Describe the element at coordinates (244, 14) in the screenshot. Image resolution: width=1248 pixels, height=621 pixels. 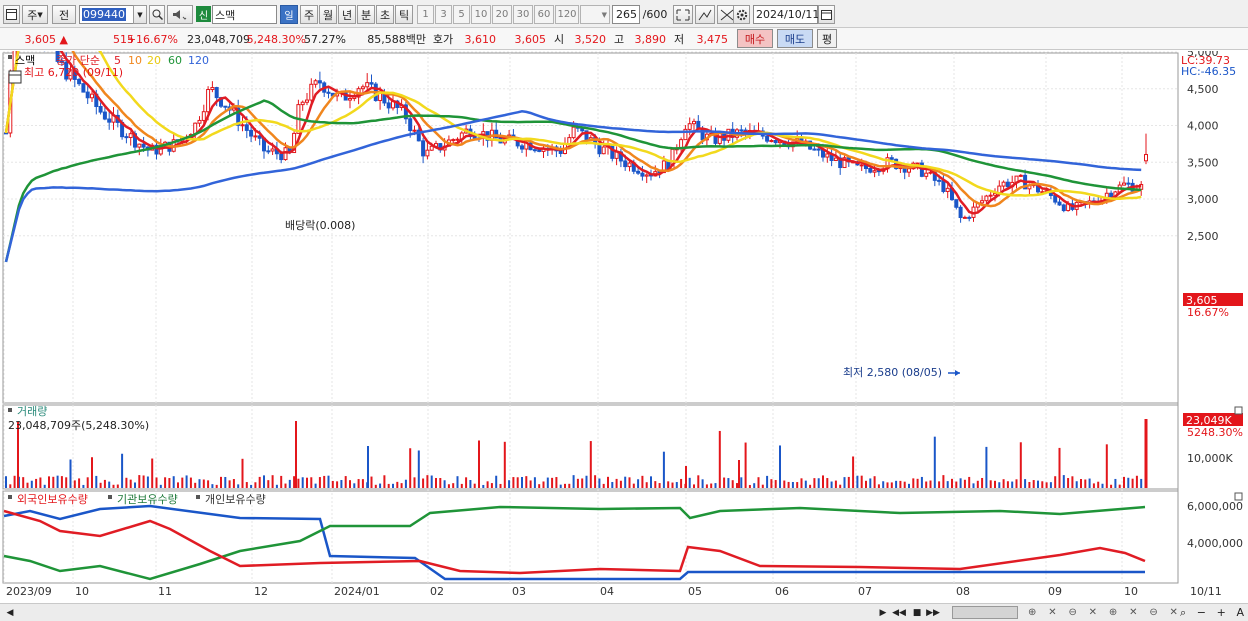
I see `stock-name-input: 스맥` at that location.